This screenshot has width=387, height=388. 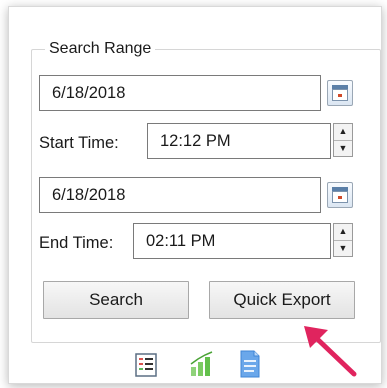 I want to click on end-time-spinner: ▲ ▼, so click(x=343, y=240).